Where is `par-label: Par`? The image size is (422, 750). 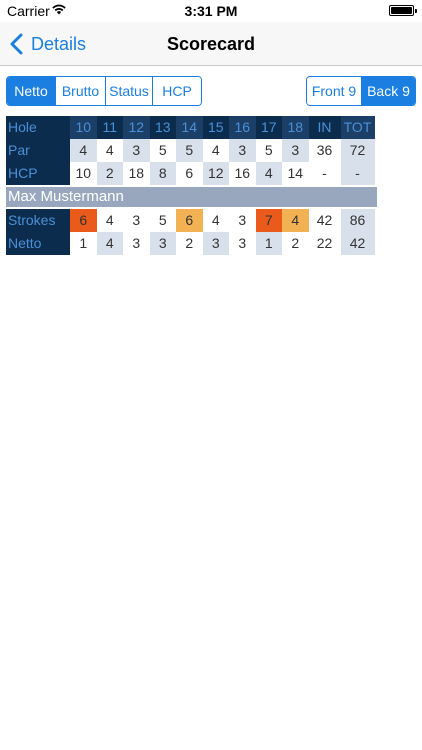
par-label: Par is located at coordinates (38, 150).